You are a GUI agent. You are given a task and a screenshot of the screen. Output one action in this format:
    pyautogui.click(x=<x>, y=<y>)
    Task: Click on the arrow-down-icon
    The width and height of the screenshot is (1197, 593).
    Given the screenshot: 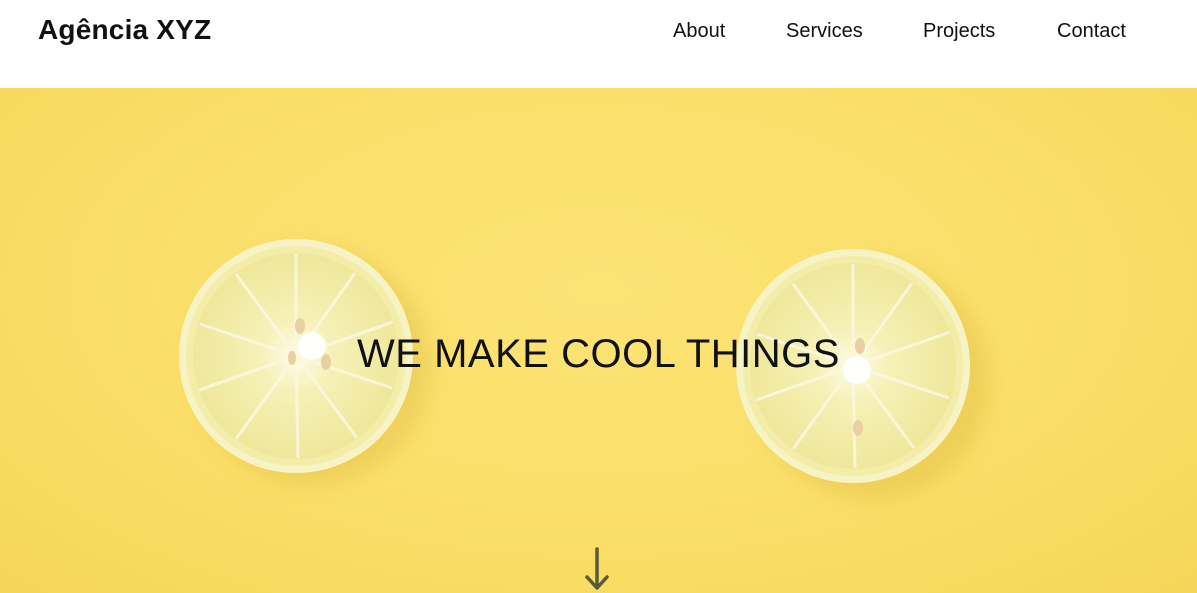 What is the action you would take?
    pyautogui.click(x=597, y=569)
    